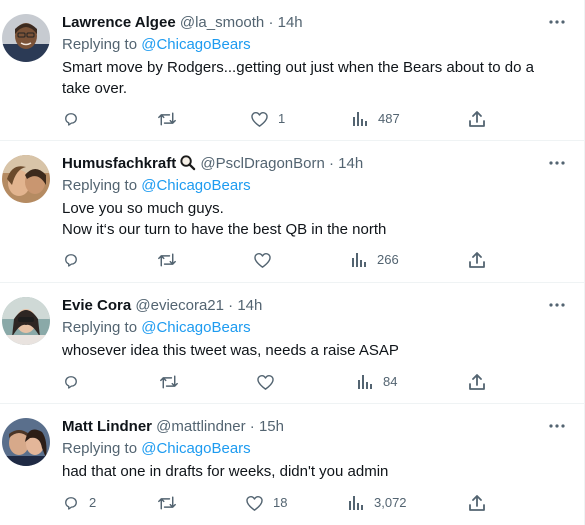 Image resolution: width=585 pixels, height=525 pixels. I want to click on action-bar: 266, so click(292, 260).